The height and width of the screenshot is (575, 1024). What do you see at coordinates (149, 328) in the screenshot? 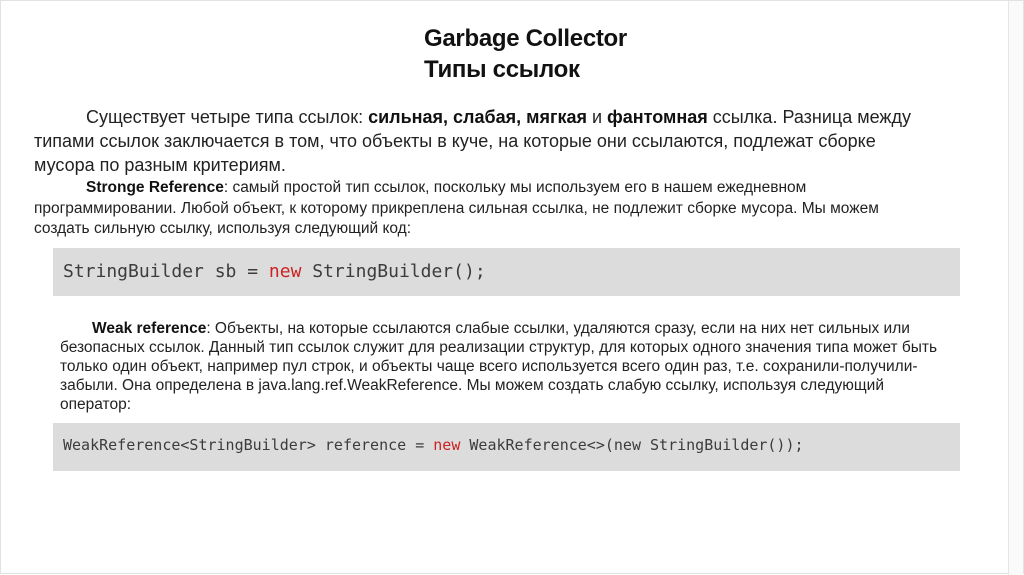
I see `weak-reference-term: Weak reference` at bounding box center [149, 328].